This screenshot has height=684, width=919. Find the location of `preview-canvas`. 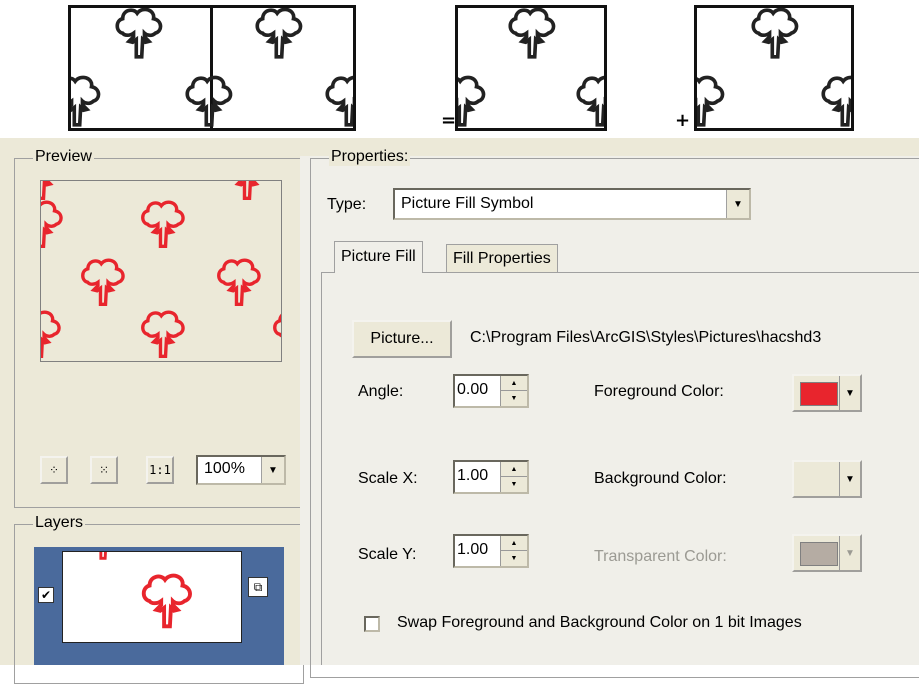

preview-canvas is located at coordinates (161, 271).